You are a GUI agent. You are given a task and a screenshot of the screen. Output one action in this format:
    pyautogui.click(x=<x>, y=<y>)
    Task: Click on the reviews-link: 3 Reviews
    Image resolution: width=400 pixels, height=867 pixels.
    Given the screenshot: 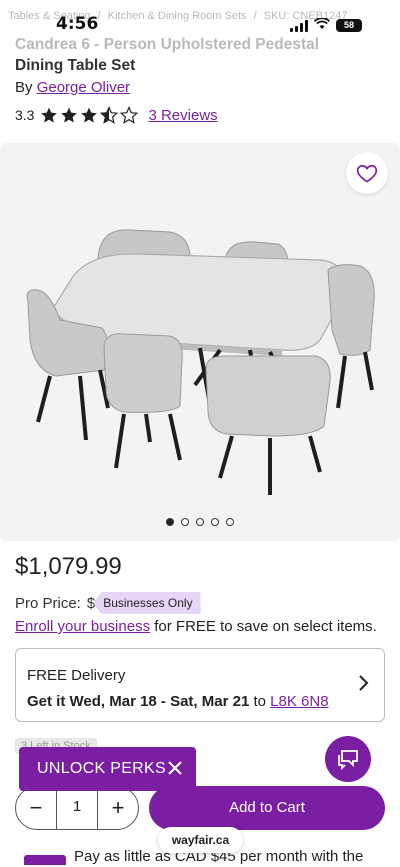 What is the action you would take?
    pyautogui.click(x=182, y=115)
    